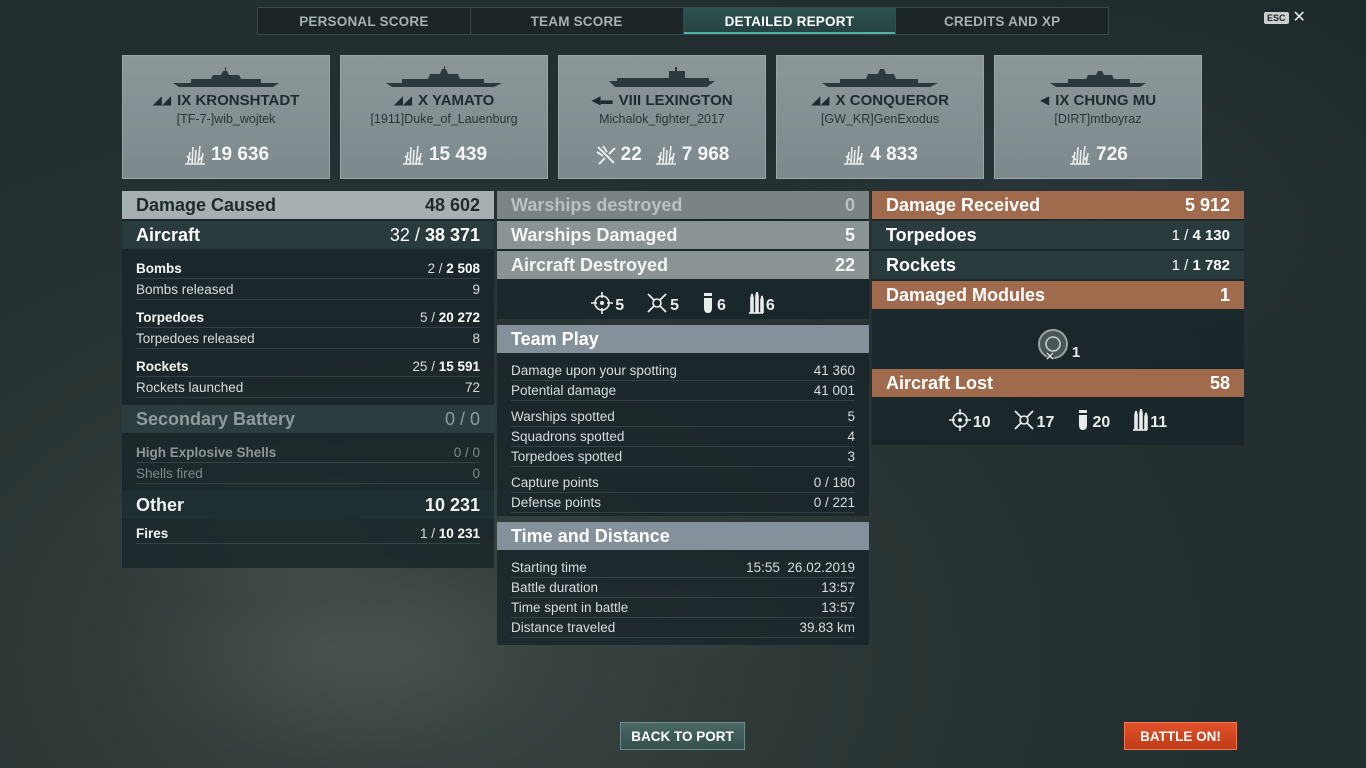 The height and width of the screenshot is (768, 1366). I want to click on ship-name: ◢◢ X YAMATO, so click(444, 100).